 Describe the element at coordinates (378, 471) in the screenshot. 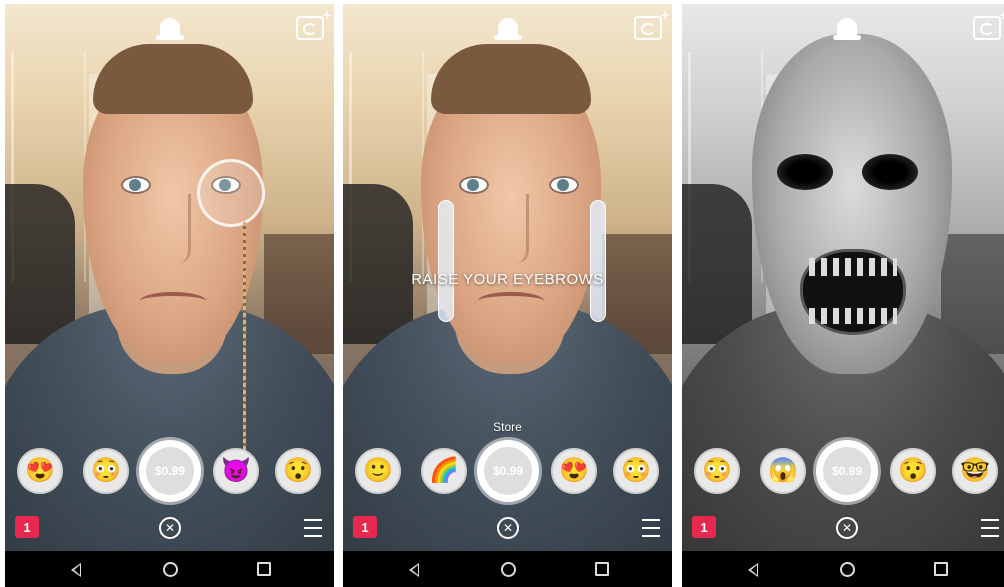

I see `lens-option: 🙂` at that location.